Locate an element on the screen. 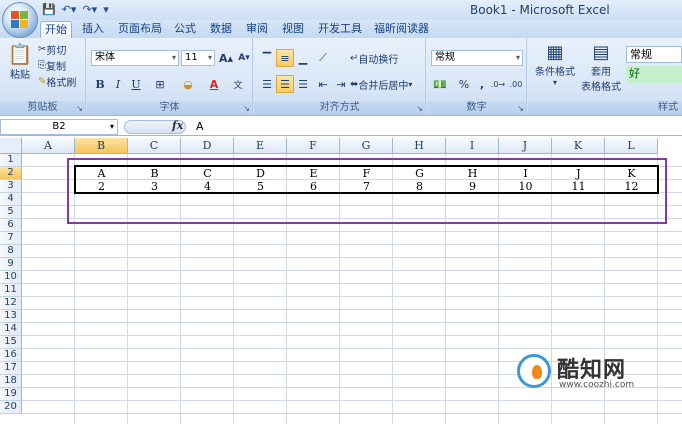  column-header-h: H is located at coordinates (419, 146).